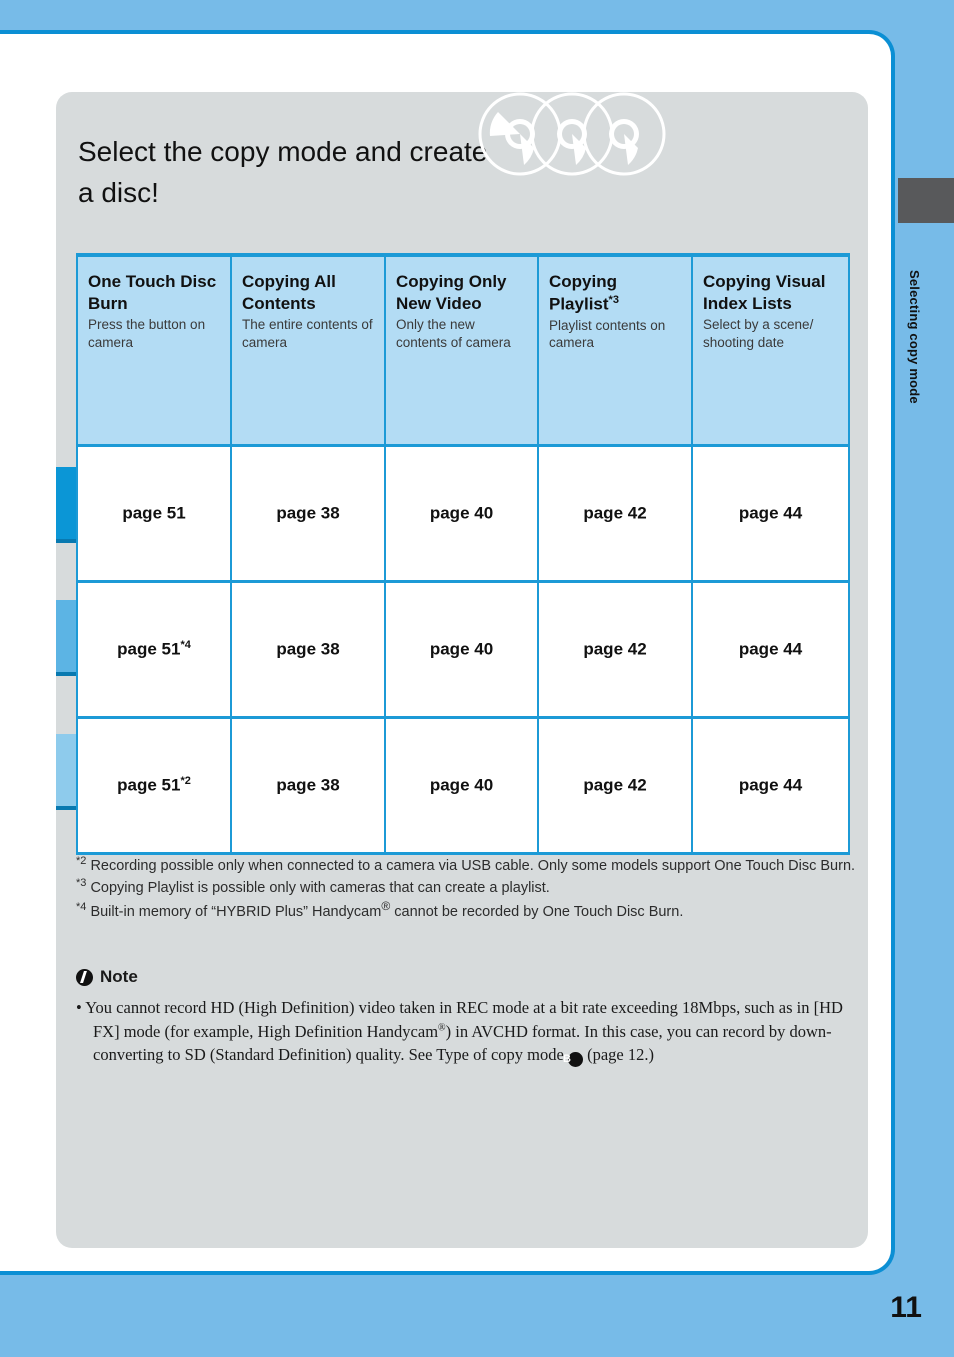 Image resolution: width=954 pixels, height=1357 pixels. What do you see at coordinates (152, 293) in the screenshot?
I see `column-title: One Touch Disc Burn` at bounding box center [152, 293].